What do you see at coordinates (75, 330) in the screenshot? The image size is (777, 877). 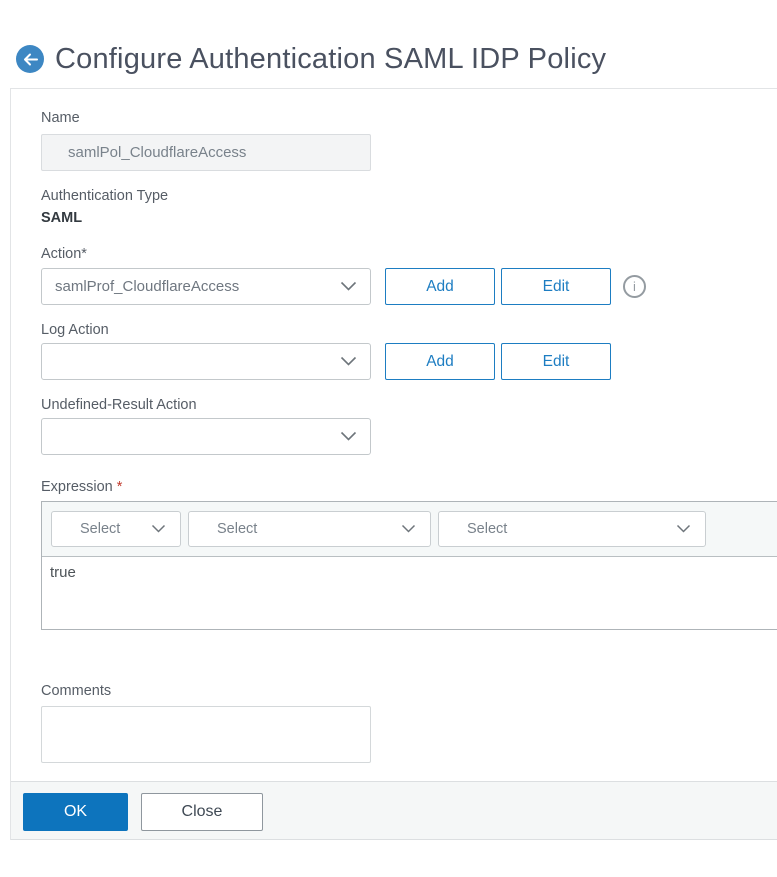 I see `log-action-label: Log Action` at bounding box center [75, 330].